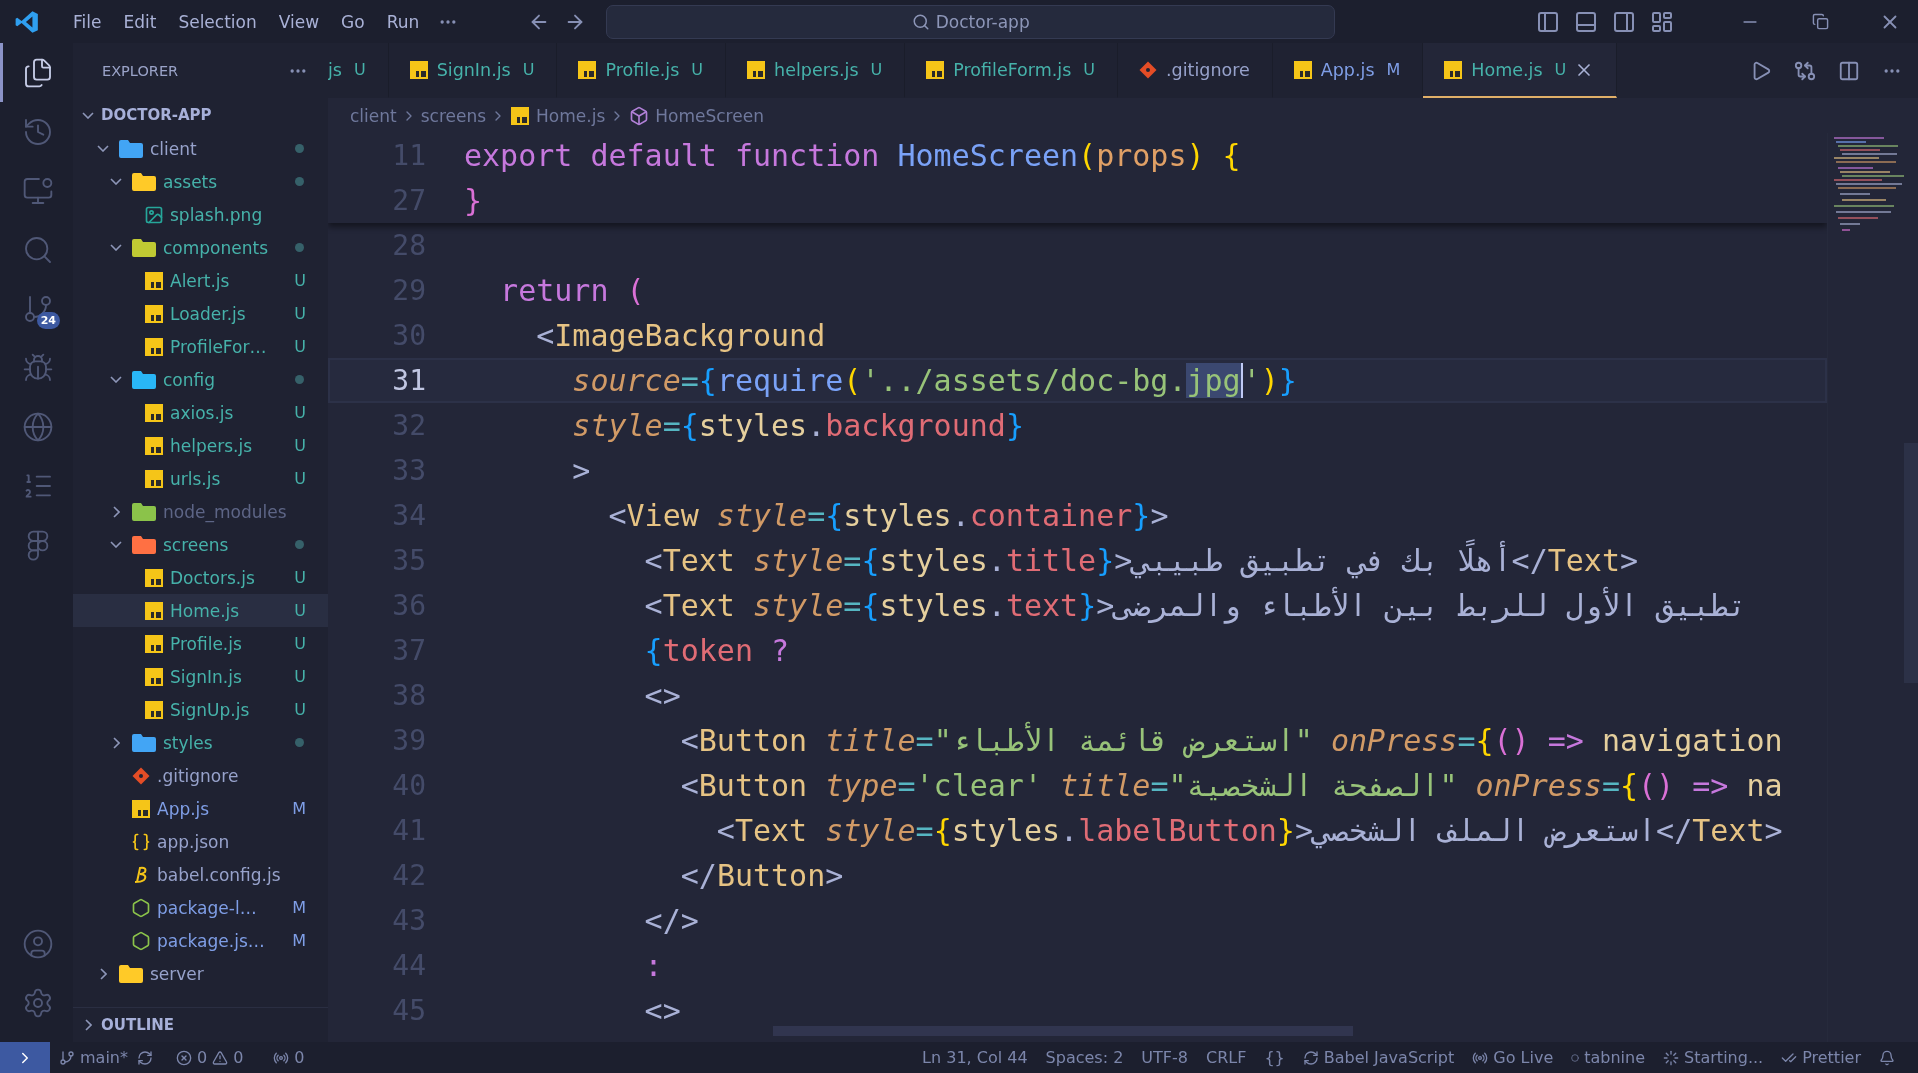  What do you see at coordinates (200, 874) in the screenshot?
I see `file-entry: babel.config.js` at bounding box center [200, 874].